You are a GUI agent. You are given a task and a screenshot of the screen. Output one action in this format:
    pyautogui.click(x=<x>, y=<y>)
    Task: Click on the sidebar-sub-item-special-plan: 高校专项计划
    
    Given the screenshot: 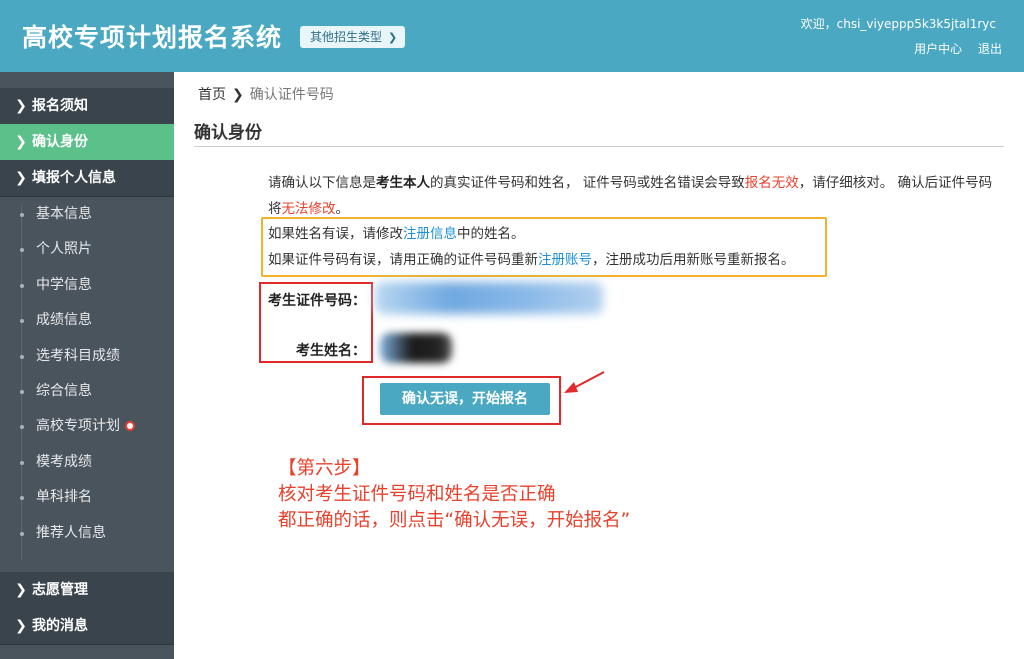 What is the action you would take?
    pyautogui.click(x=87, y=426)
    